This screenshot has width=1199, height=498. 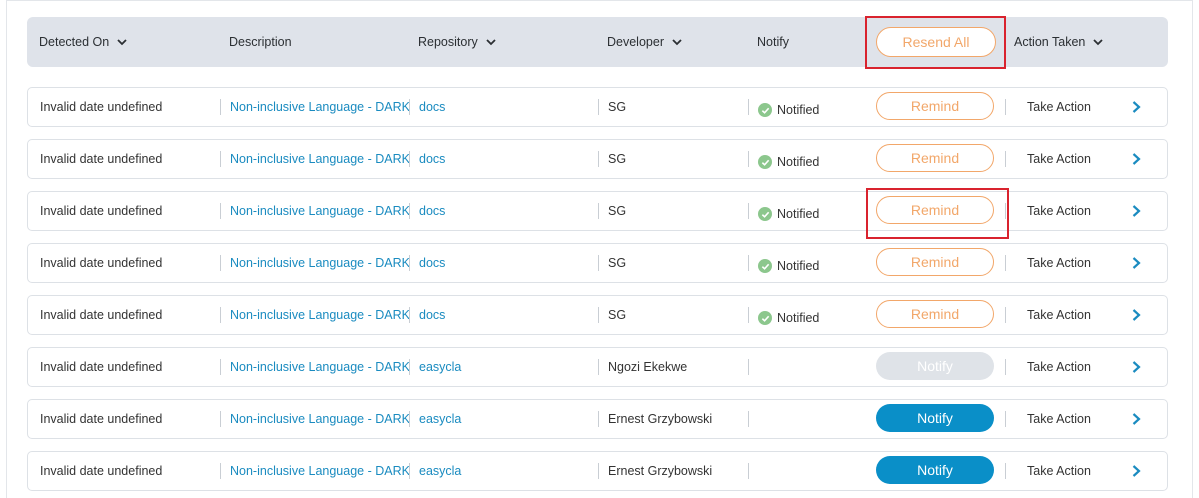 What do you see at coordinates (937, 213) in the screenshot?
I see `highlight-box-remind` at bounding box center [937, 213].